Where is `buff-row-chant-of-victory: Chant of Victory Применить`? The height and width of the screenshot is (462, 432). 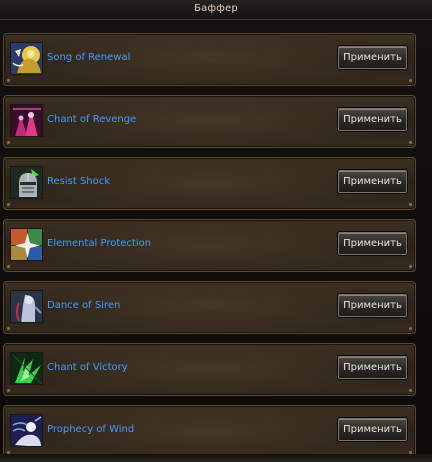
buff-row-chant-of-victory: Chant of Victory Применить is located at coordinates (209, 369).